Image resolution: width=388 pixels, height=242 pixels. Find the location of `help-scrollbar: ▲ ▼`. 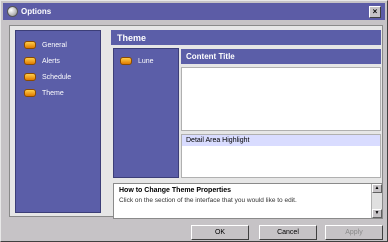

help-scrollbar: ▲ ▼ is located at coordinates (376, 201).